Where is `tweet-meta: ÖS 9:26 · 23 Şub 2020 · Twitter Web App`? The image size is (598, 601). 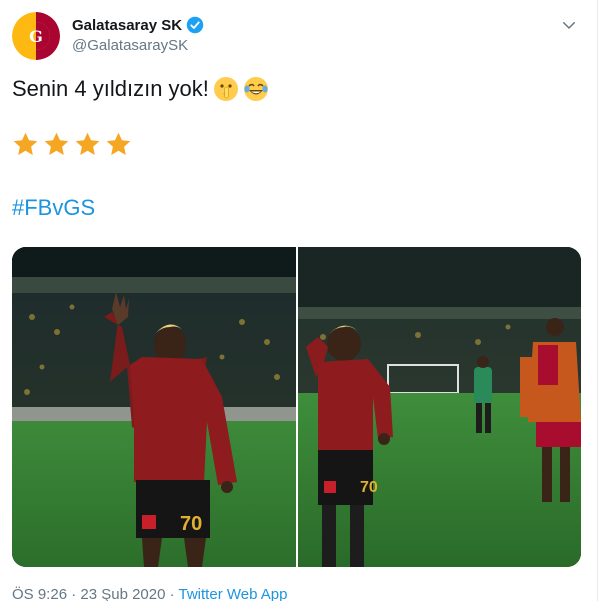 tweet-meta: ÖS 9:26 · 23 Şub 2020 · Twitter Web App is located at coordinates (149, 593).